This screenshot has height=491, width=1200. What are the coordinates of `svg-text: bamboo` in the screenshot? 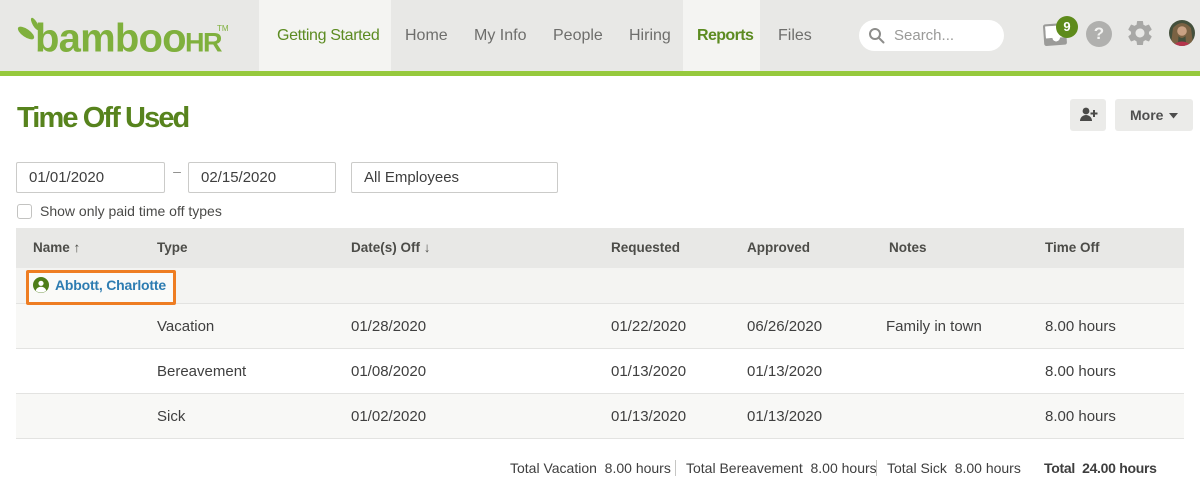 It's located at (110, 39).